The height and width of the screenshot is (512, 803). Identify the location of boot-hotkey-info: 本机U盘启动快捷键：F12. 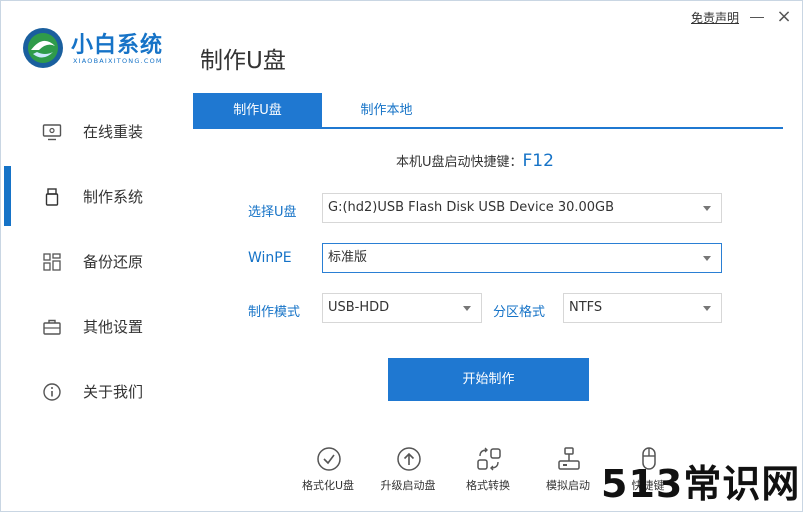
(475, 161).